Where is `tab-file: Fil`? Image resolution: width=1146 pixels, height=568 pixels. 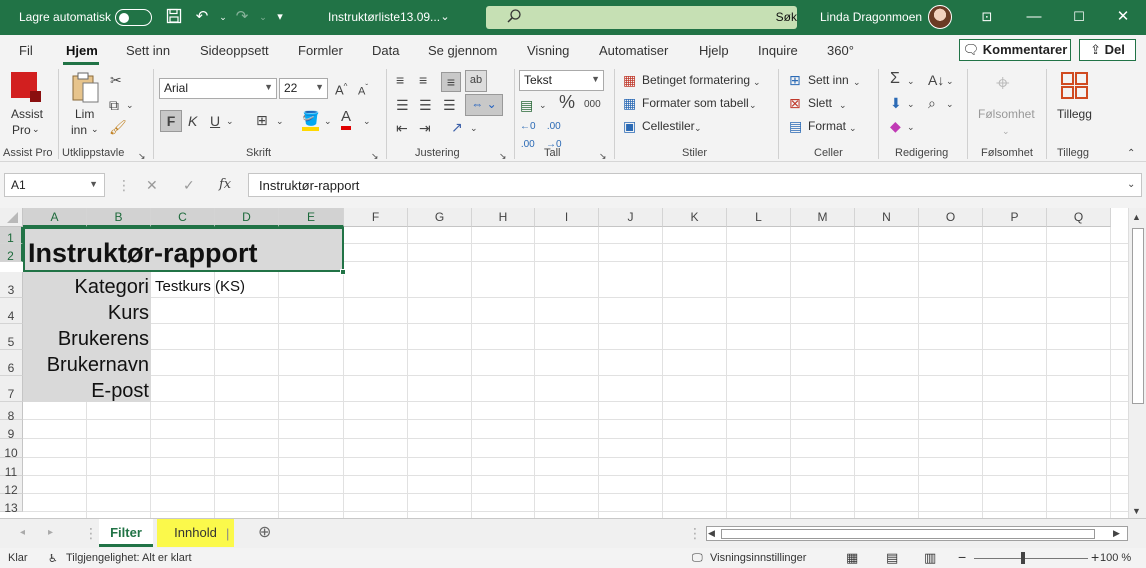 tab-file: Fil is located at coordinates (26, 50).